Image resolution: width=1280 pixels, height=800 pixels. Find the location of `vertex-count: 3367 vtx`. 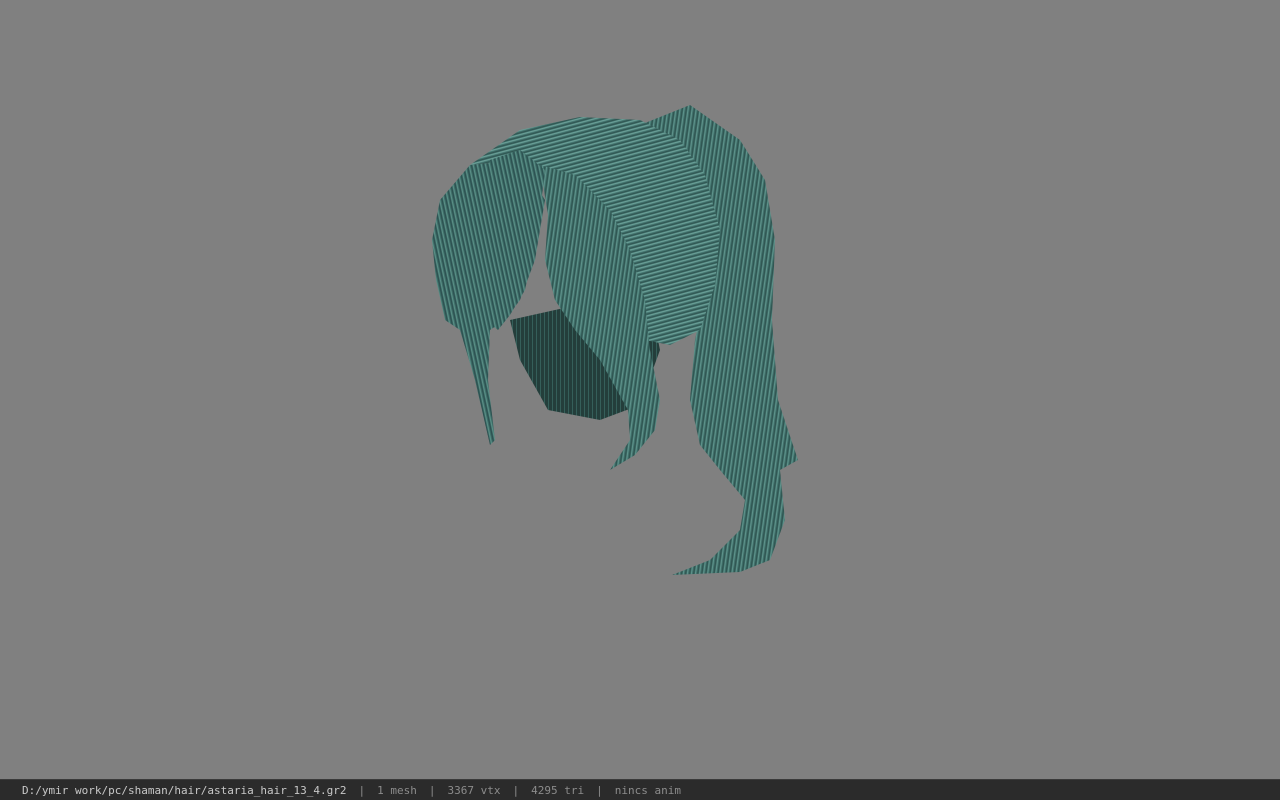

vertex-count: 3367 vtx is located at coordinates (474, 790).